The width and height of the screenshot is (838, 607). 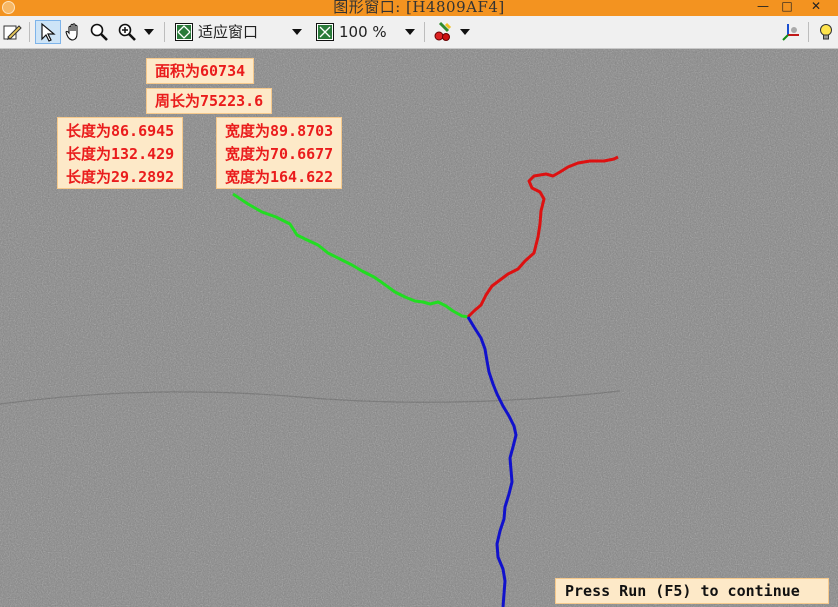 I want to click on window-title: 图形窗口: [H4809AF4], so click(x=419, y=8).